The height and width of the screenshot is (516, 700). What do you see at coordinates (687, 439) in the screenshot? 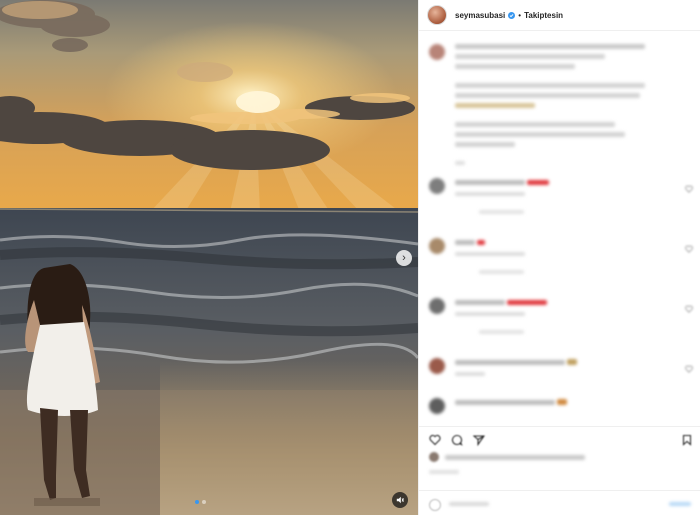
I see `bookmark-icon` at bounding box center [687, 439].